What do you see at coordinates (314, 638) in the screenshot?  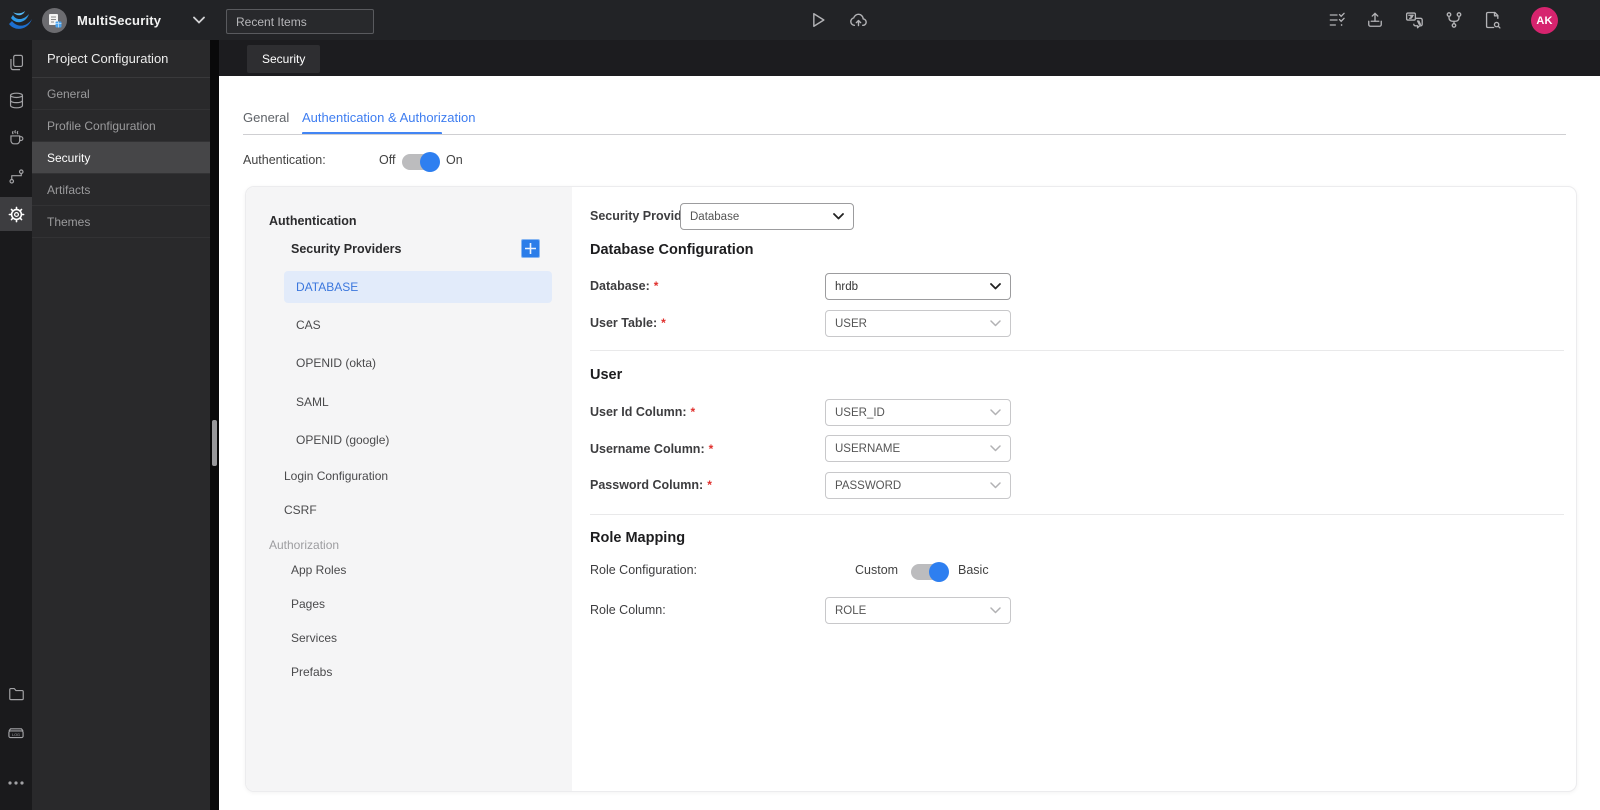 I see `tree-item-services: Services` at bounding box center [314, 638].